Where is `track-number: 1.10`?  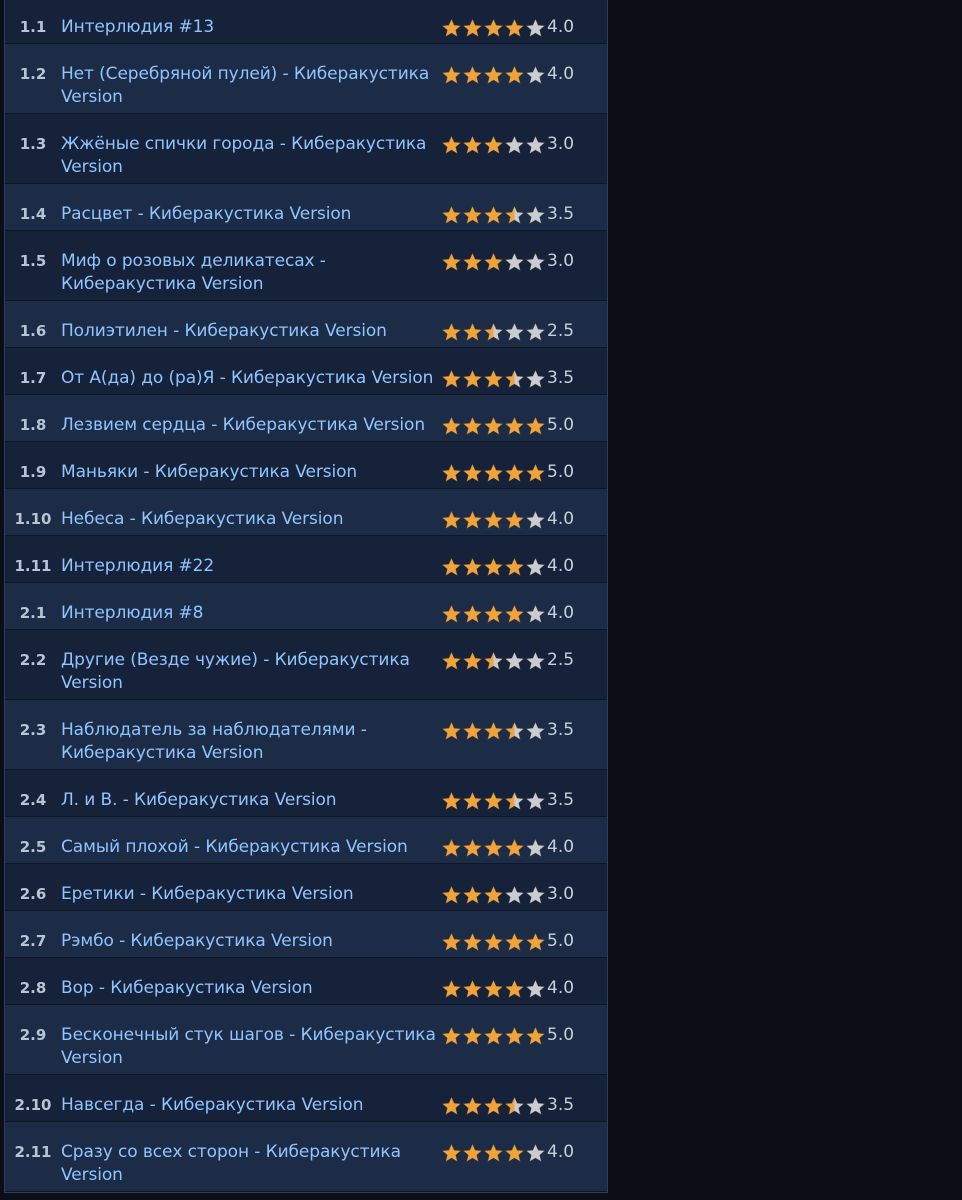 track-number: 1.10 is located at coordinates (33, 519).